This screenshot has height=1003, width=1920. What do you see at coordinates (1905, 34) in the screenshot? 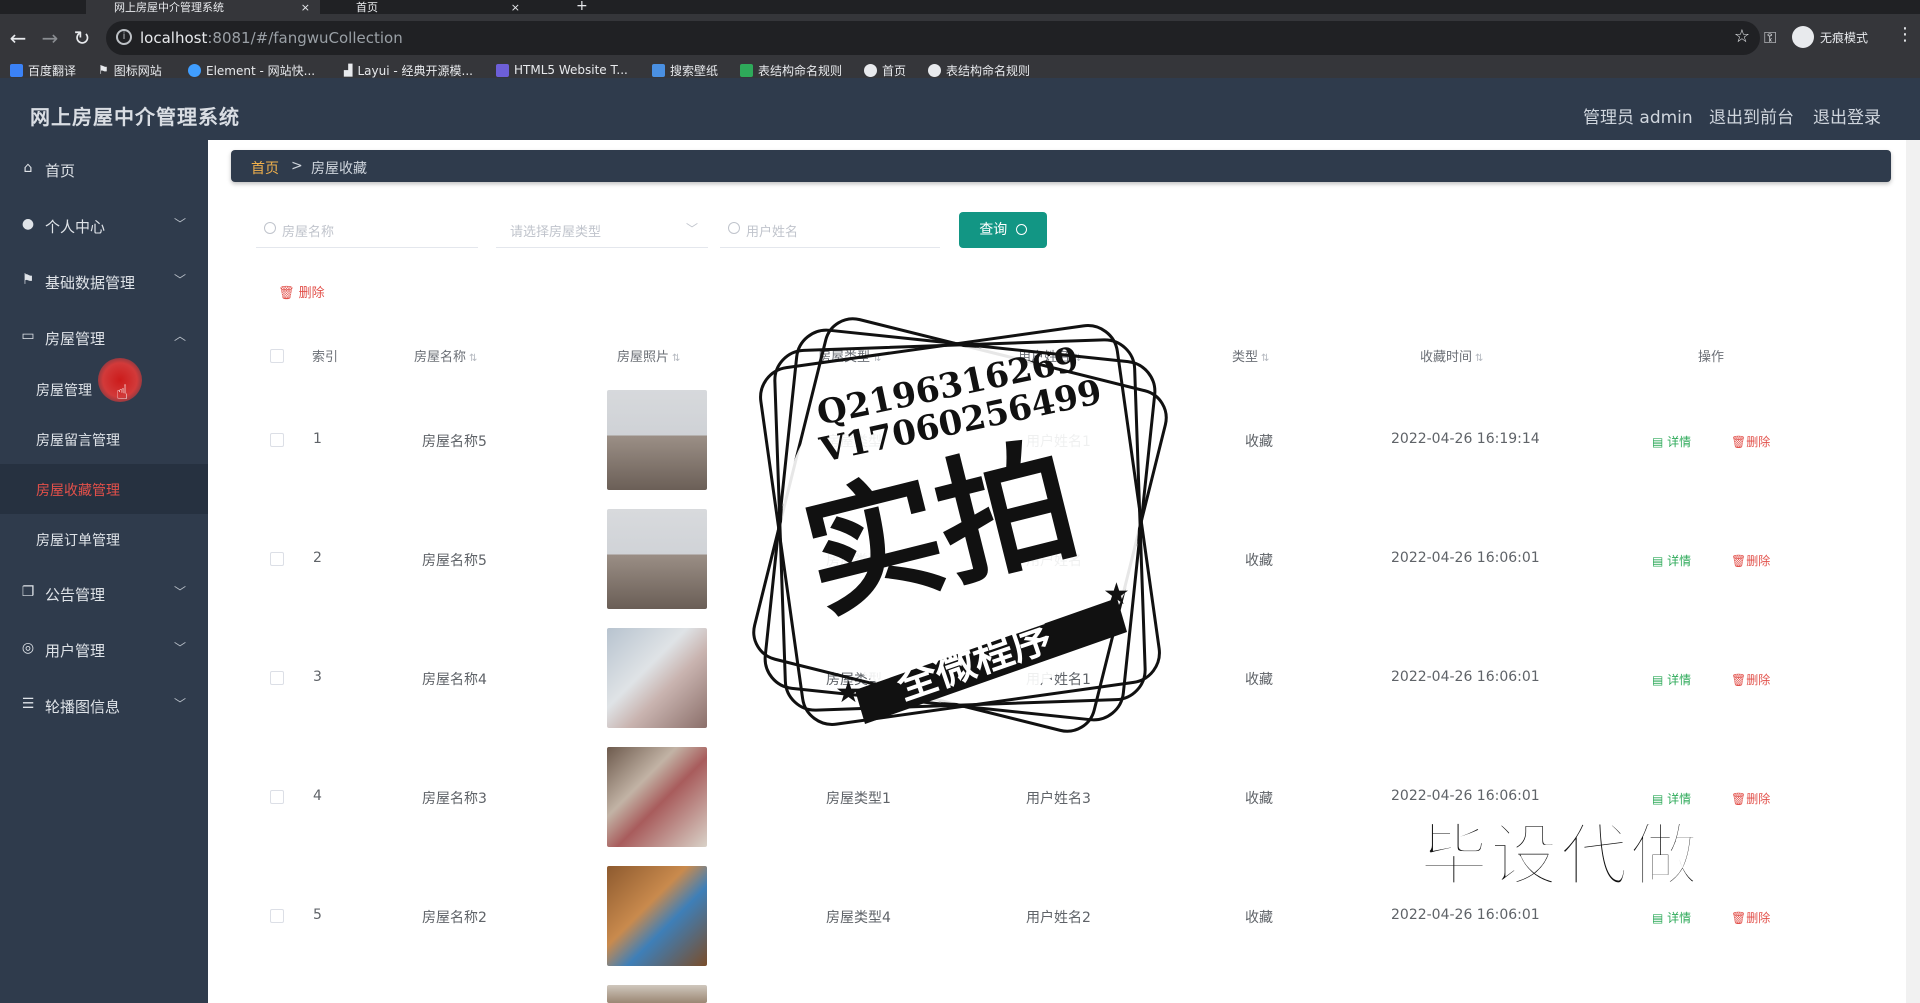
I see `menu-icon: ⋮` at bounding box center [1905, 34].